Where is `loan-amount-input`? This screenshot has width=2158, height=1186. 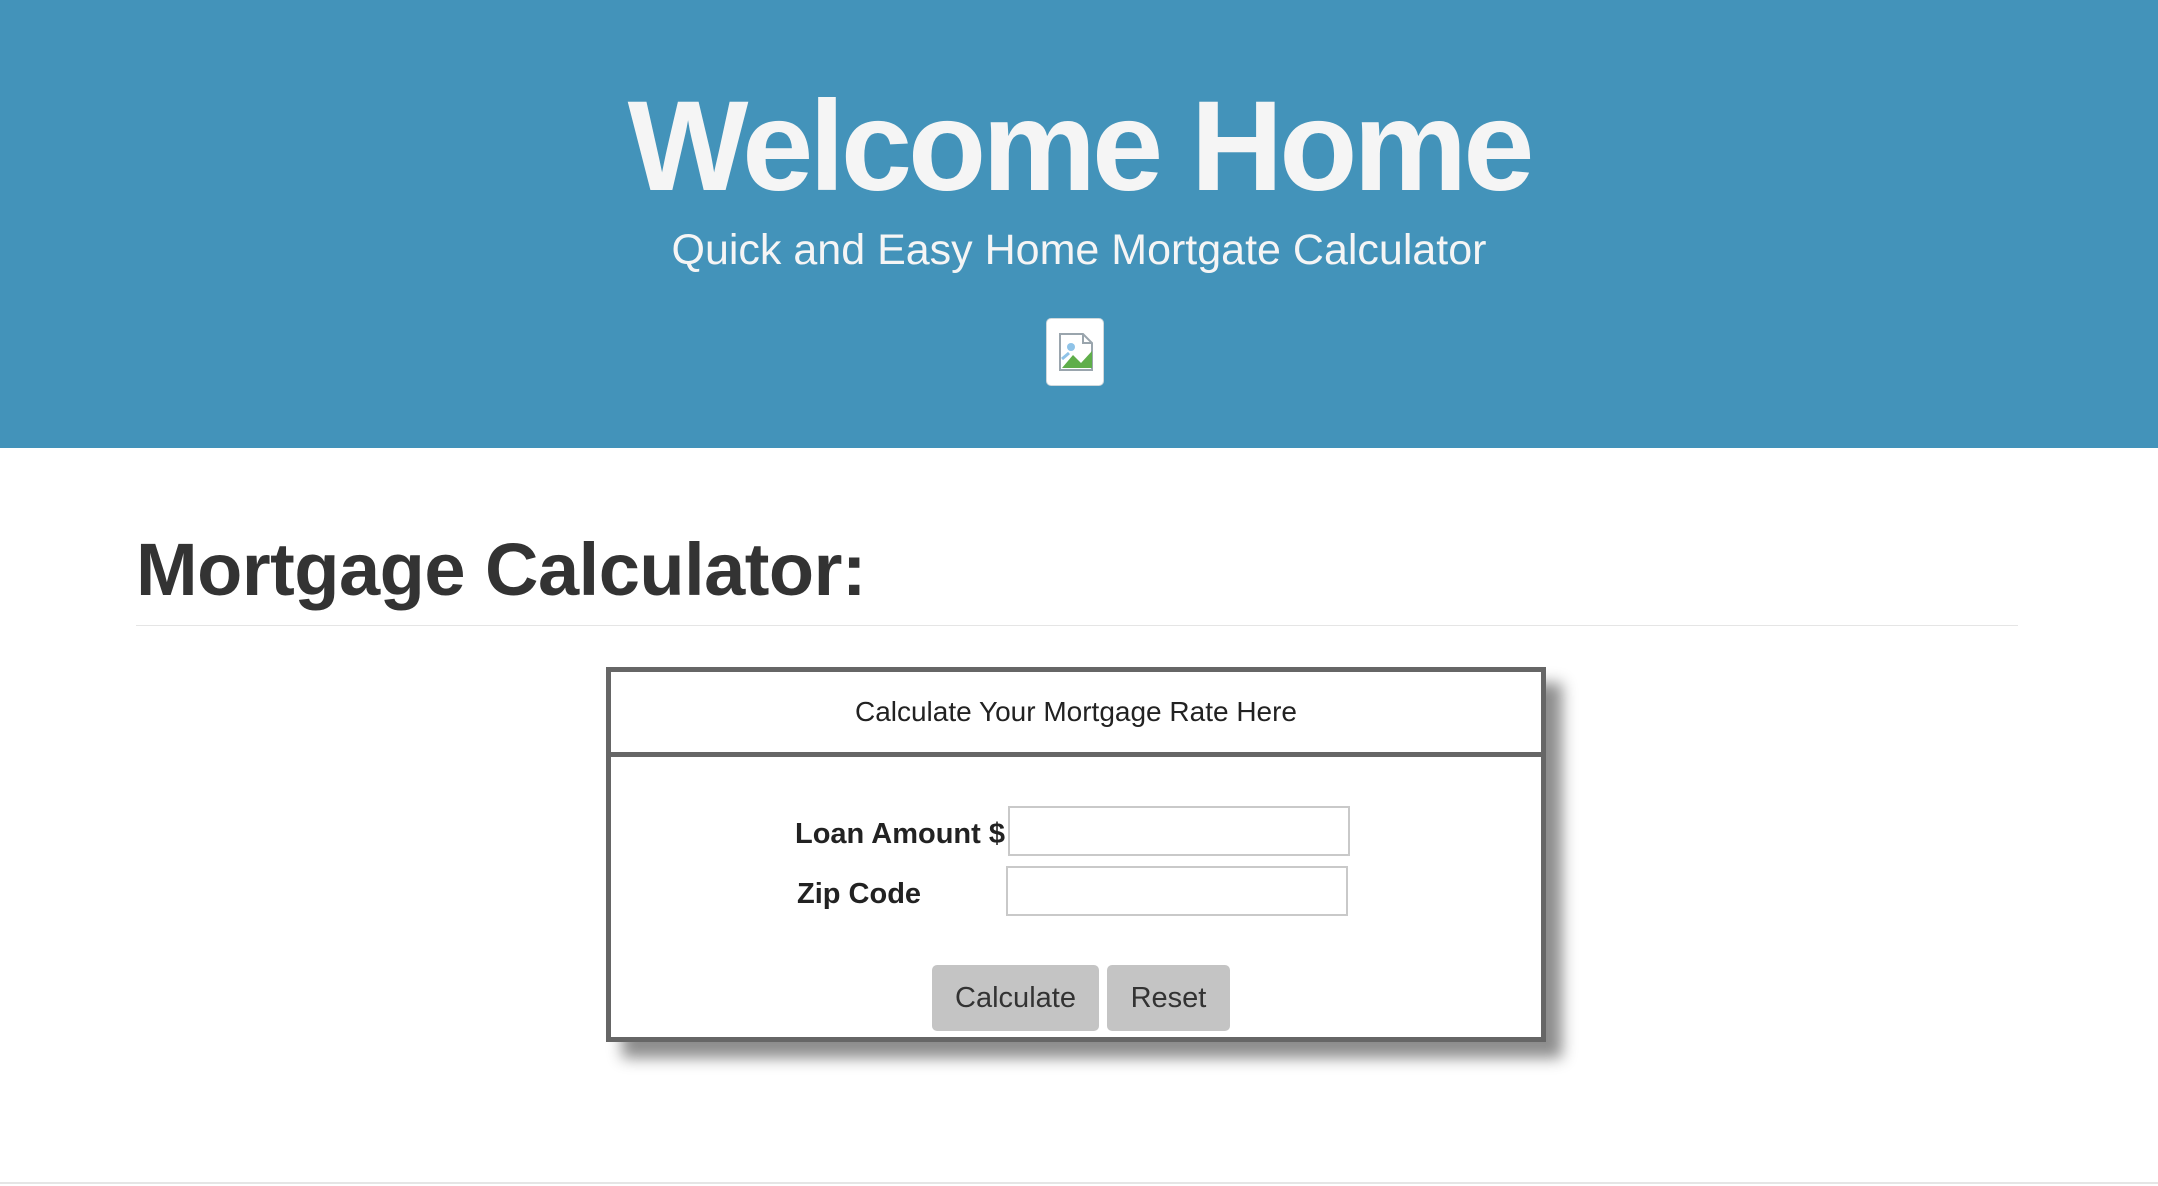
loan-amount-input is located at coordinates (1179, 831).